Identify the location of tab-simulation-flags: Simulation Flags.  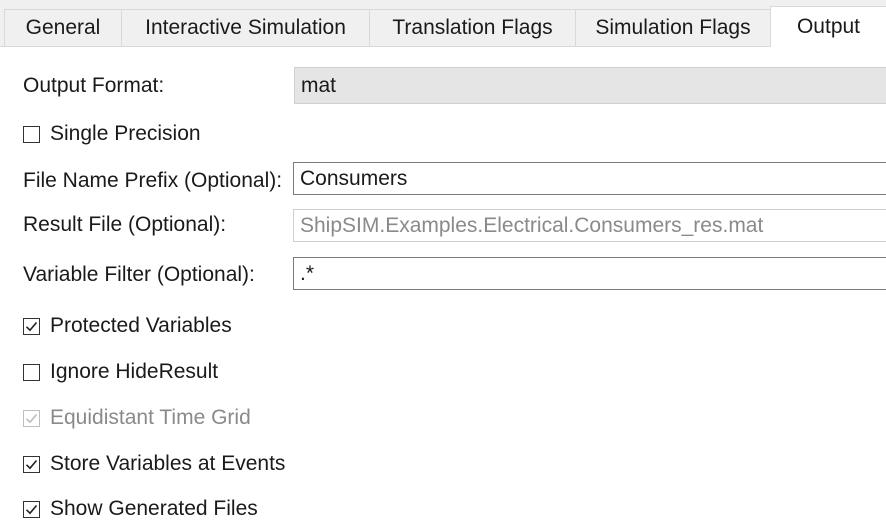
(673, 27).